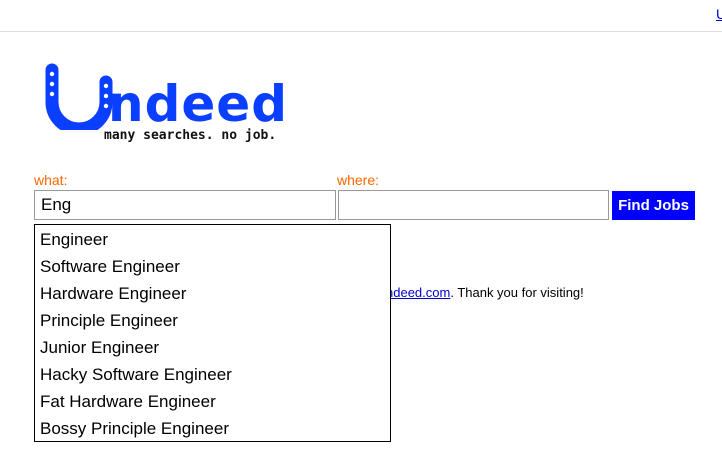 The width and height of the screenshot is (722, 469). Describe the element at coordinates (212, 266) in the screenshot. I see `suggestion-item: Software Engineer` at that location.